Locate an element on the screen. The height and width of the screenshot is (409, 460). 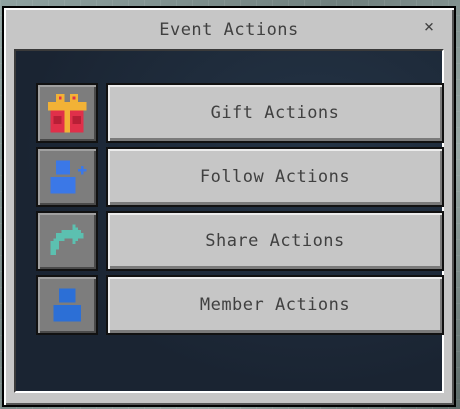
close-icon: × is located at coordinates (429, 27).